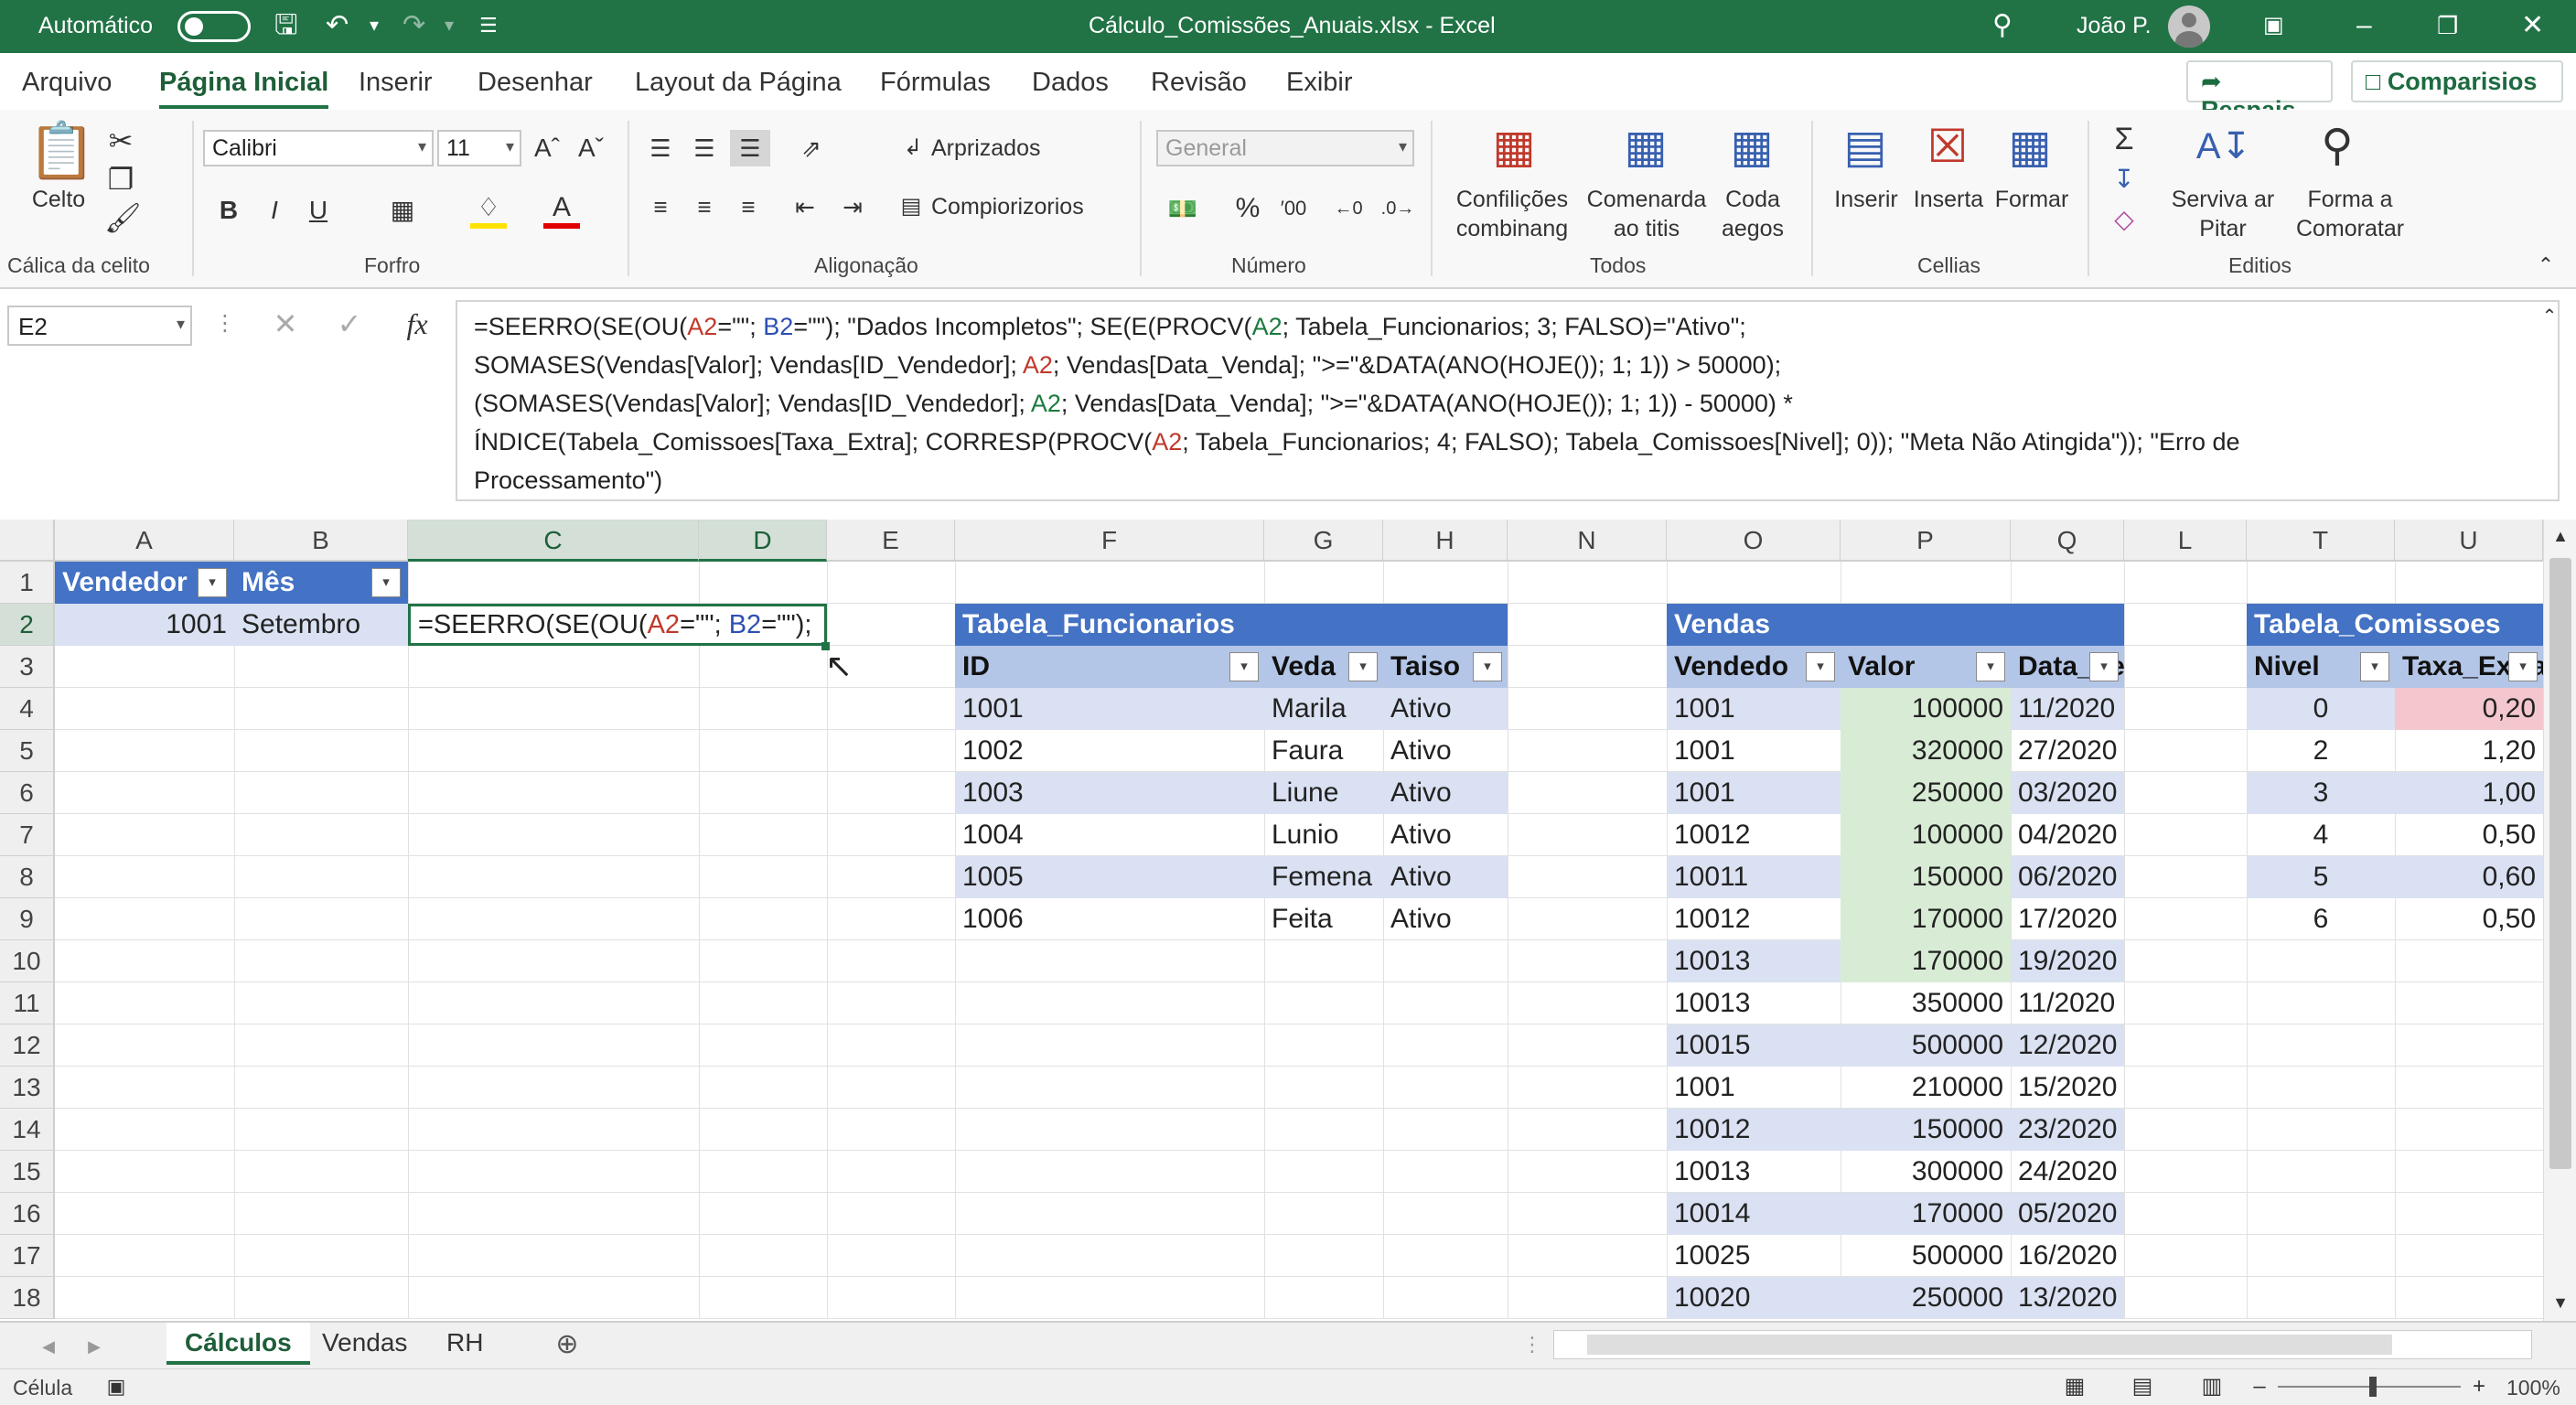 The image size is (2576, 1405). Describe the element at coordinates (535, 83) in the screenshot. I see `tab-desenhar: Desenhar` at that location.